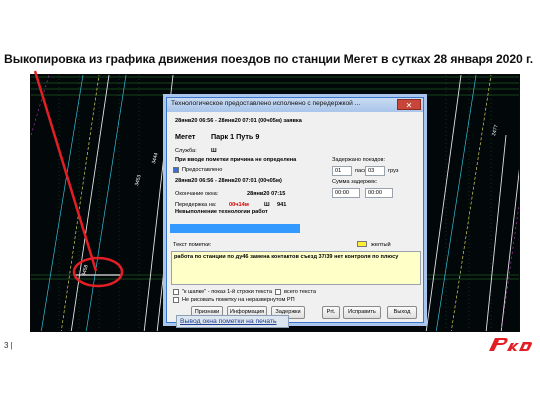  Describe the element at coordinates (98, 272) in the screenshot. I see `red-highlight-circle` at that location.